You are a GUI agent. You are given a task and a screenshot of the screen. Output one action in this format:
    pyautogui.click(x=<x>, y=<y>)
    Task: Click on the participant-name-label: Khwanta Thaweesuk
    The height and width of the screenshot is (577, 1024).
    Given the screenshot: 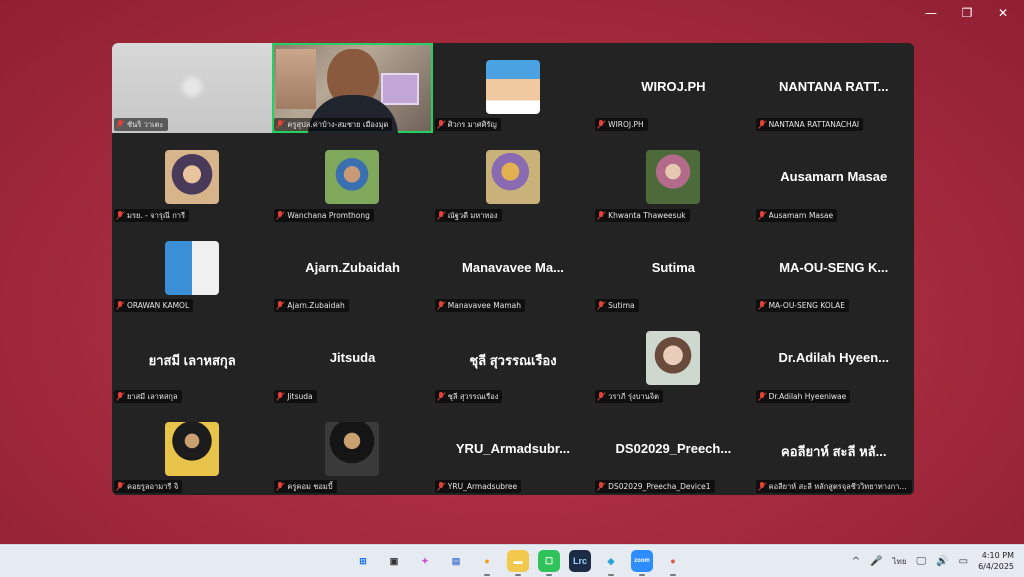 What is the action you would take?
    pyautogui.click(x=642, y=215)
    